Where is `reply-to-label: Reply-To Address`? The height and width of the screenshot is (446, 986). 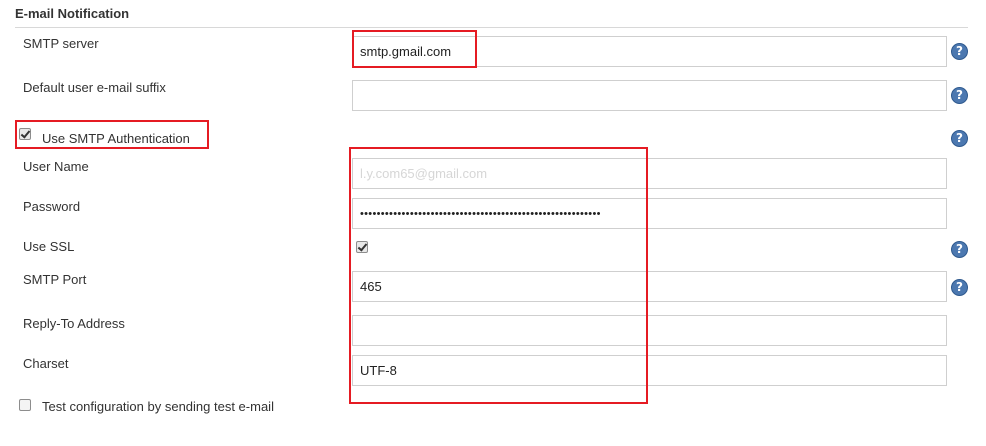 reply-to-label: Reply-To Address is located at coordinates (74, 323).